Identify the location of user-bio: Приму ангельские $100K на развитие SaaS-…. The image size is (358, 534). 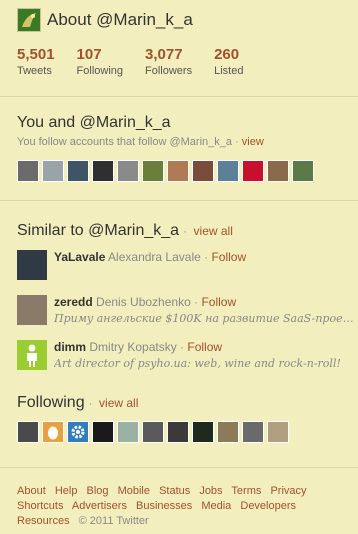
(206, 318).